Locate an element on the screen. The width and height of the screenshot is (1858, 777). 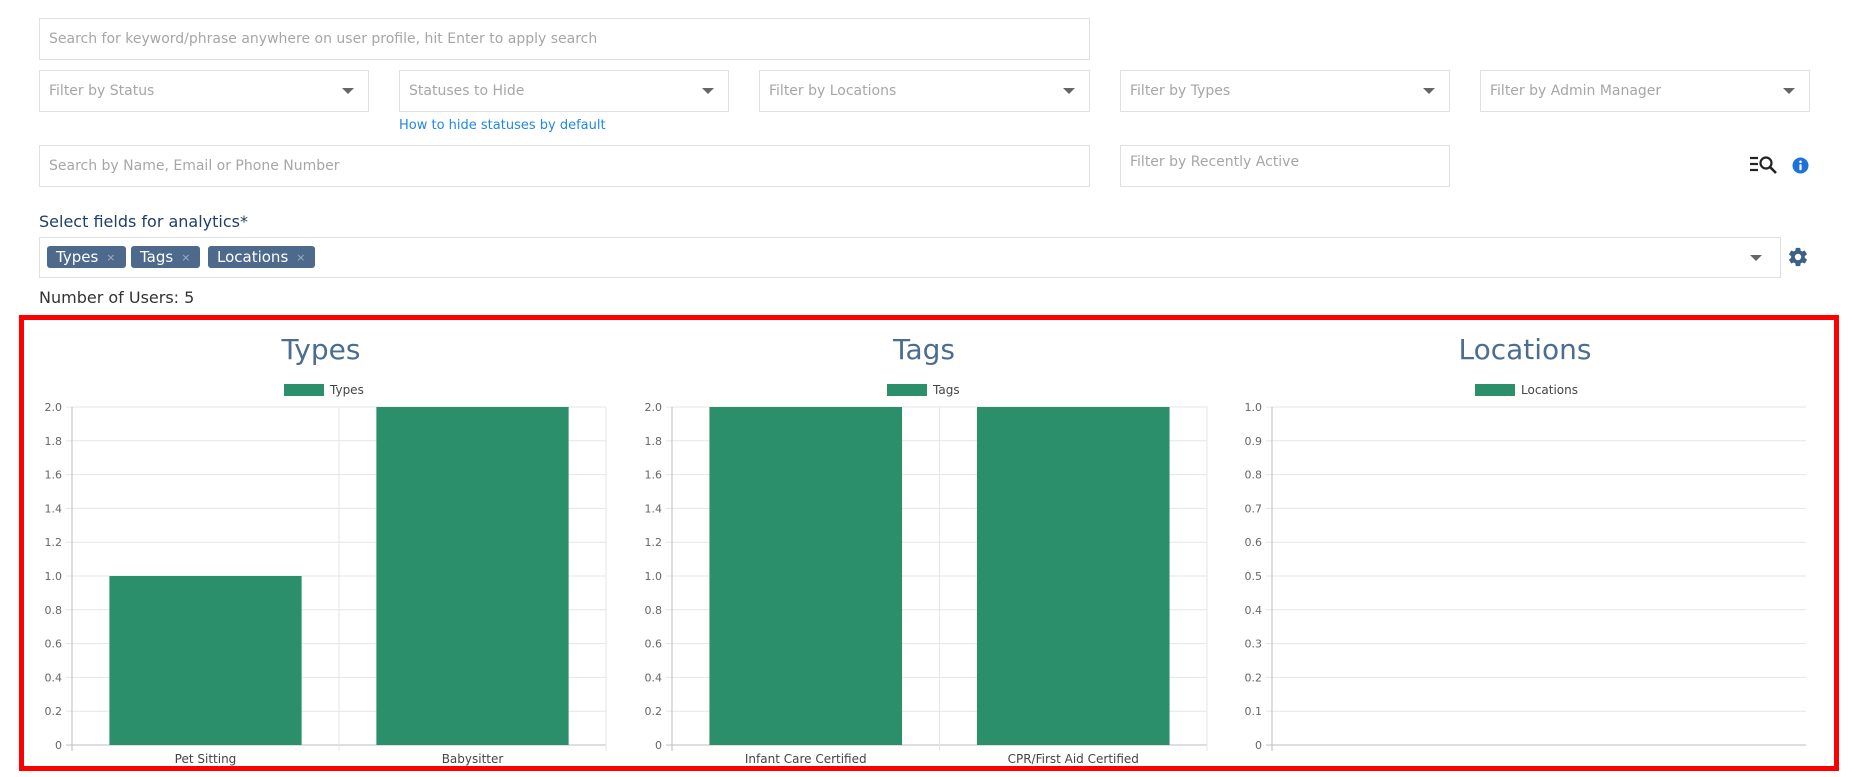
locations-filter-select: Filter by Locations is located at coordinates (924, 91).